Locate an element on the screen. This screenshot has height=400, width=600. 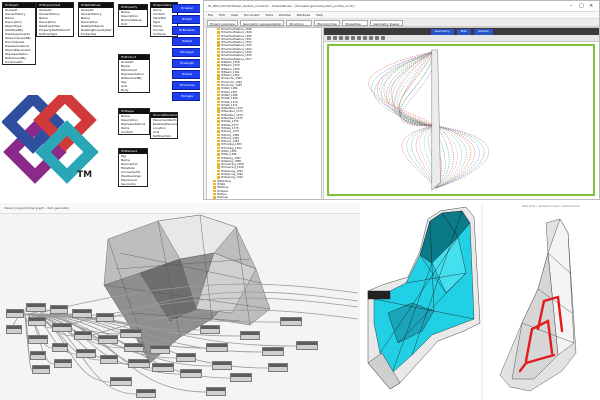
pan-icon is located at coordinates (335, 38).